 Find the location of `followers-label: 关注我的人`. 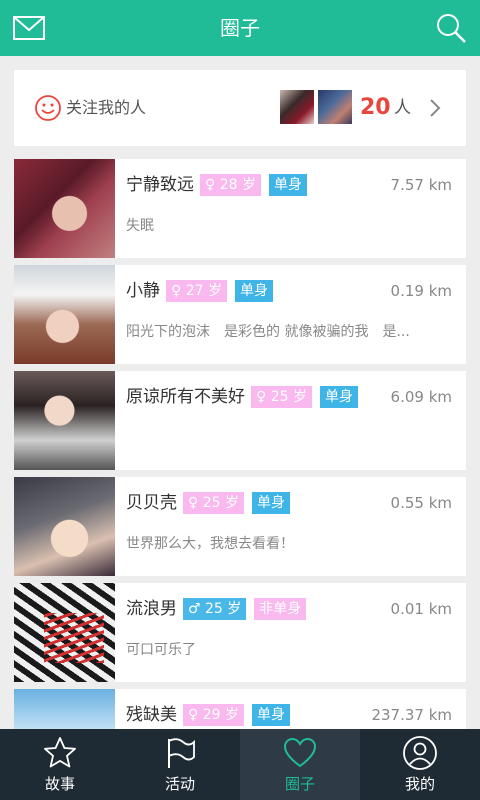

followers-label: 关注我的人 is located at coordinates (106, 107).